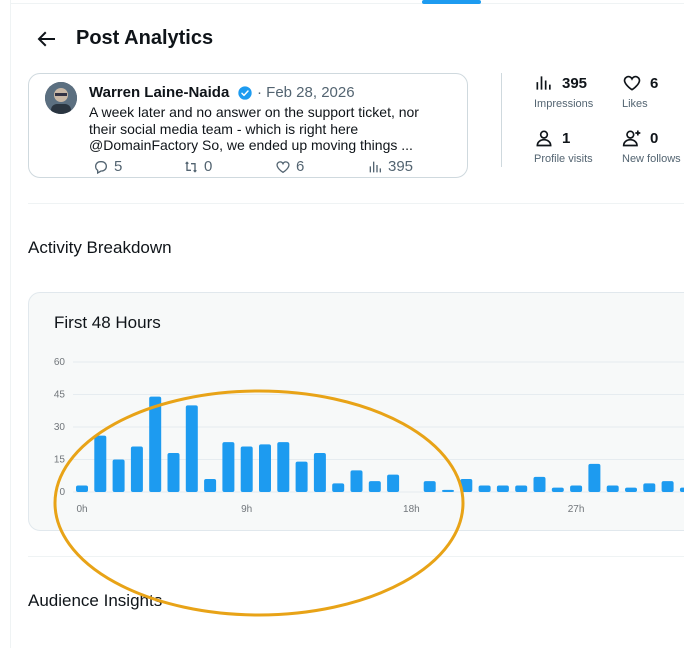  I want to click on back-button, so click(46, 39).